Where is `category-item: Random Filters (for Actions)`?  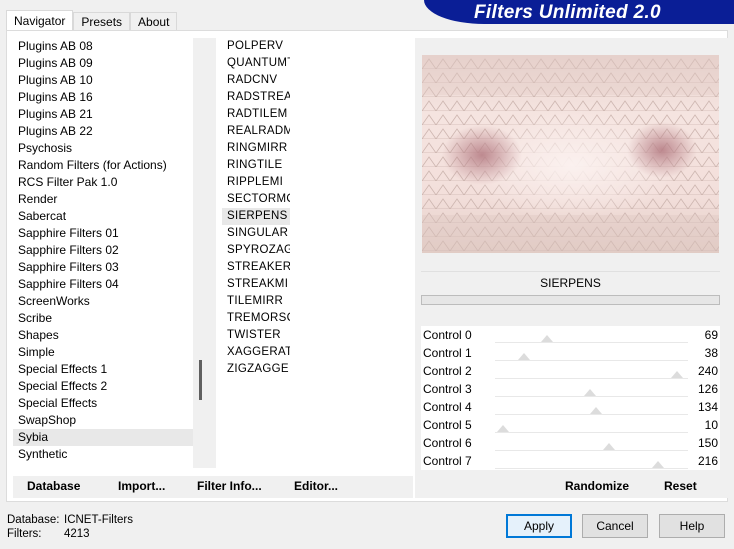
category-item: Random Filters (for Actions) is located at coordinates (103, 165).